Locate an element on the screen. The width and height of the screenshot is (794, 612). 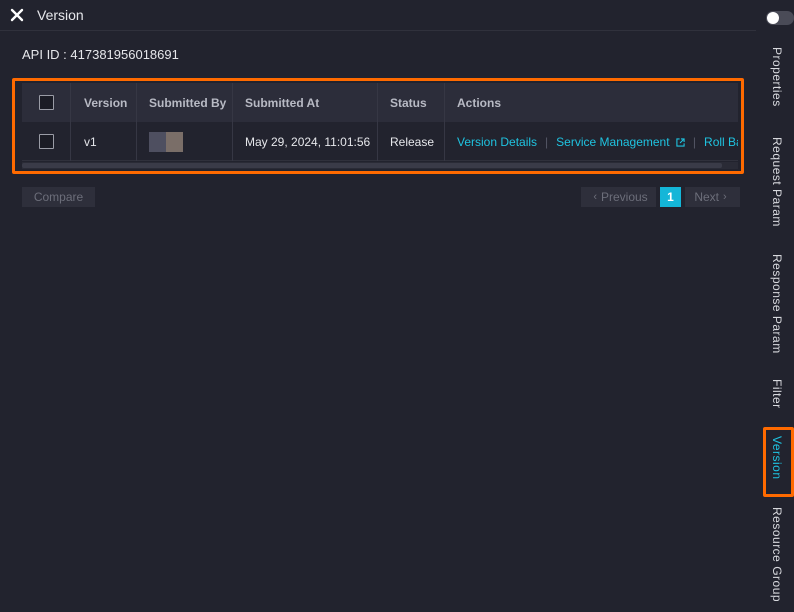
tab-resource-group: Resource Group is located at coordinates (777, 554).